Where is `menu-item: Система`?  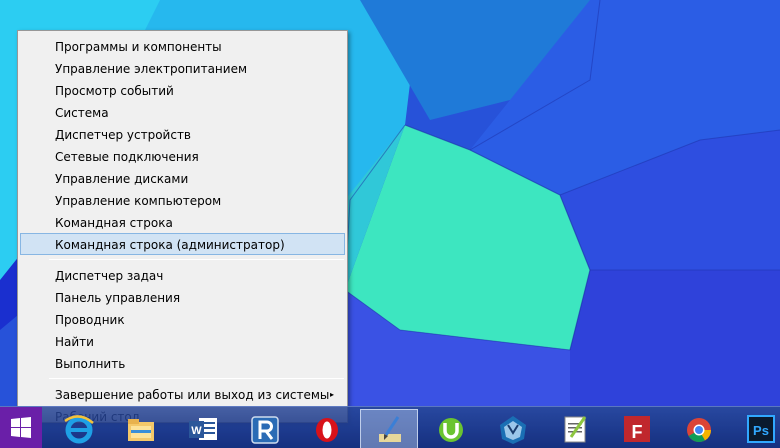 menu-item: Система is located at coordinates (182, 112).